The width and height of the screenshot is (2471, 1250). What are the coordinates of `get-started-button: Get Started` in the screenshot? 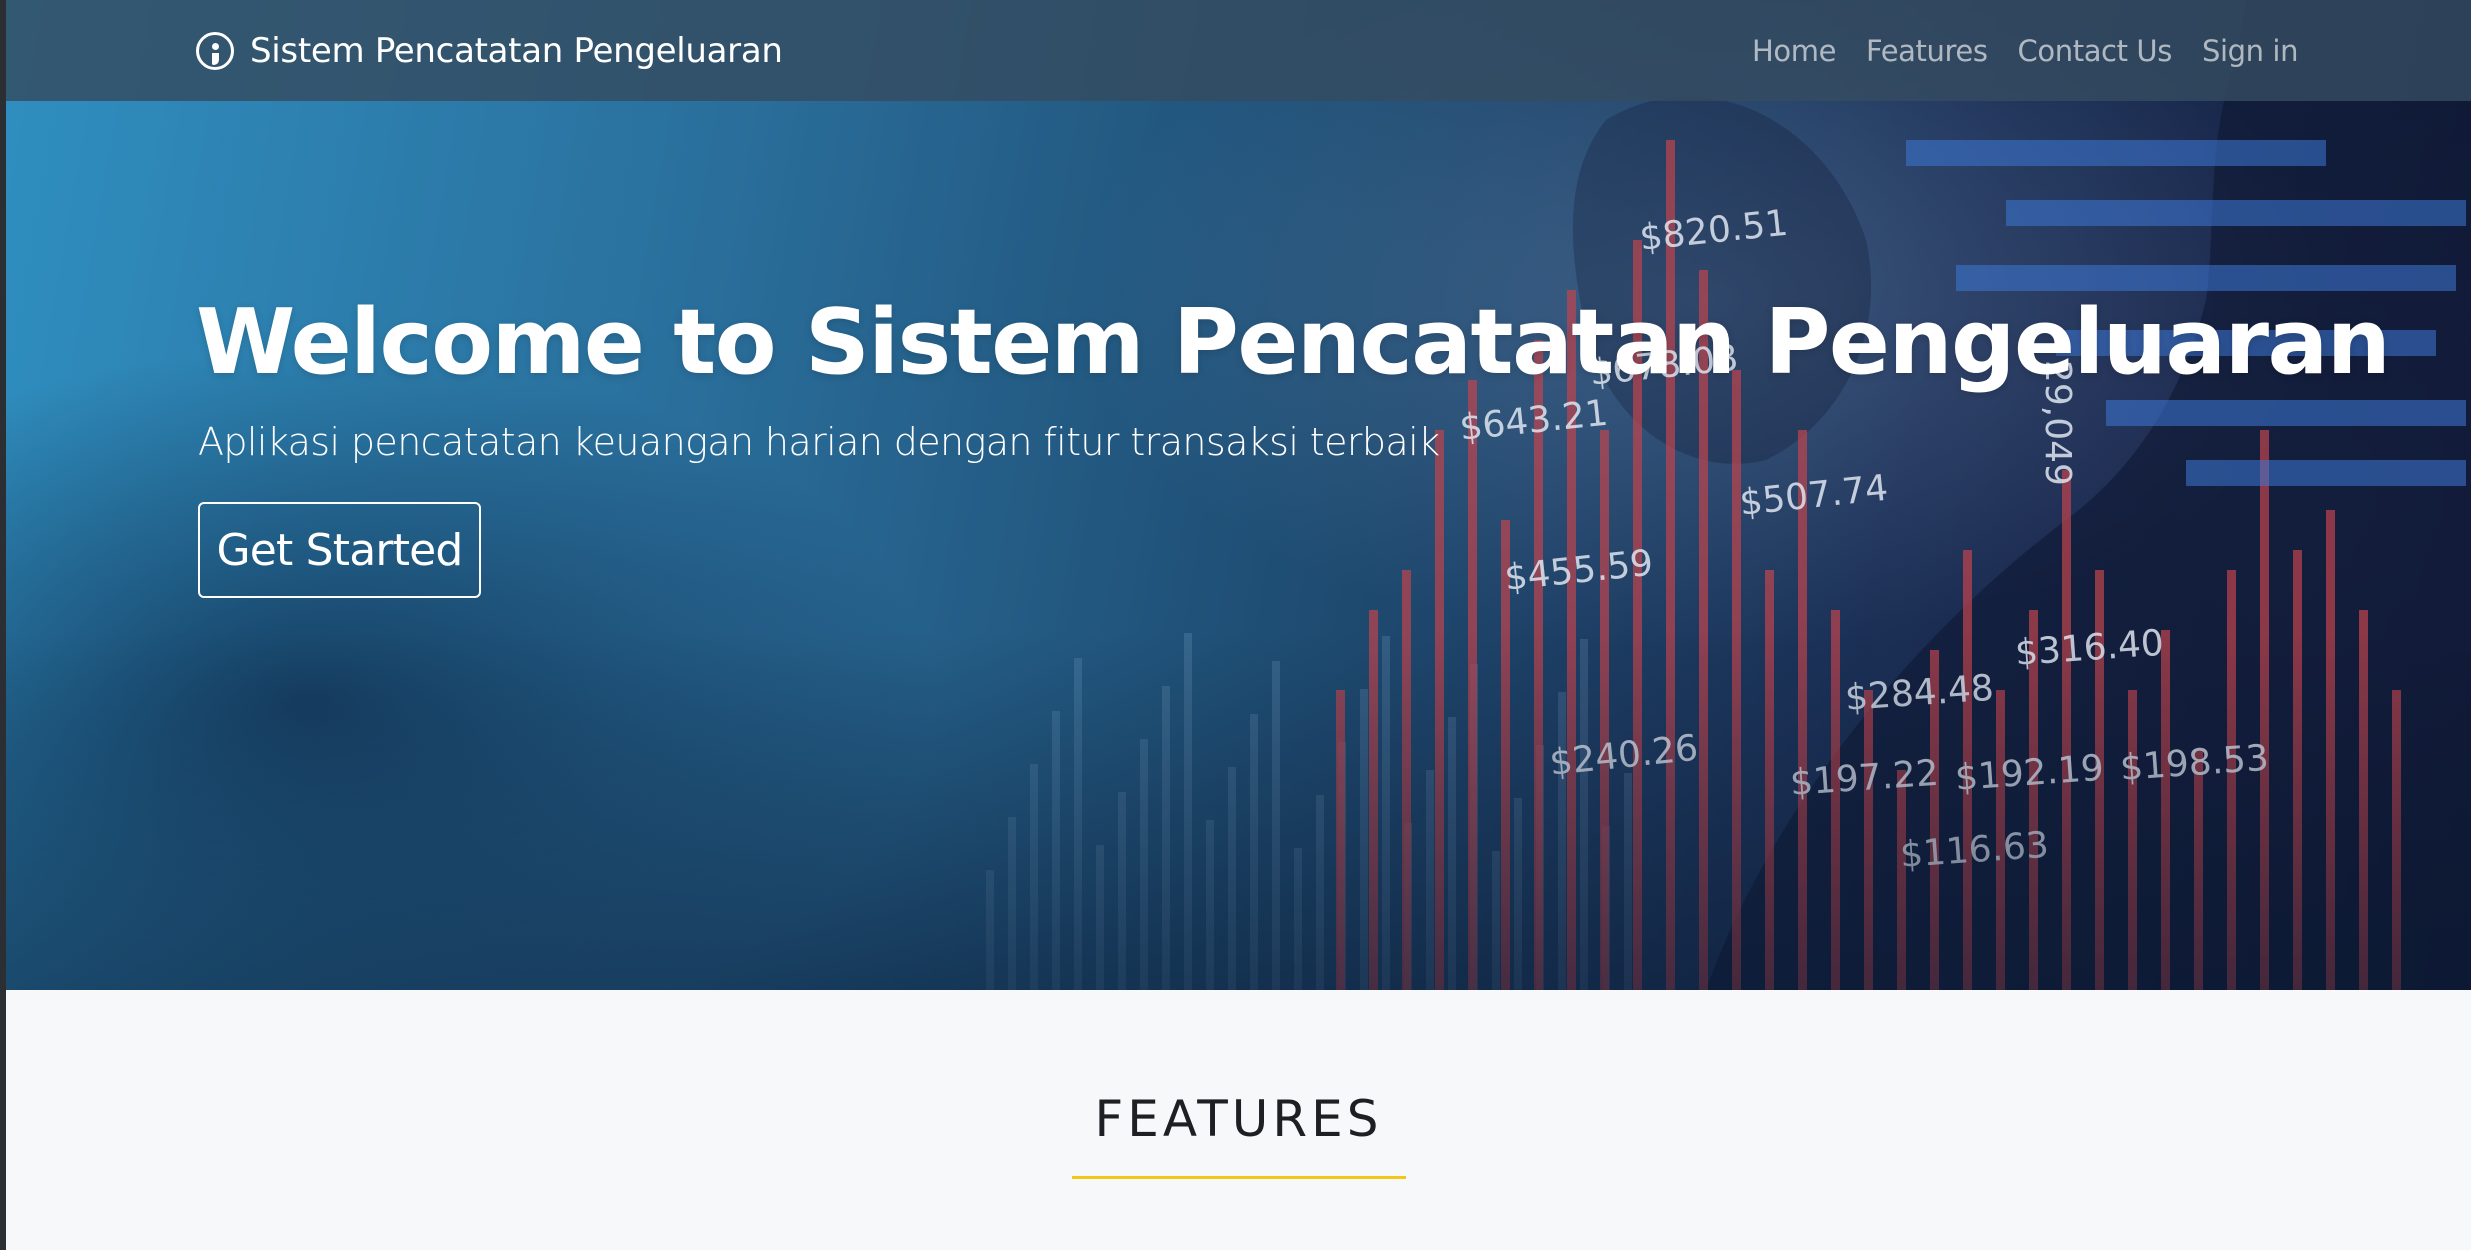 It's located at (339, 550).